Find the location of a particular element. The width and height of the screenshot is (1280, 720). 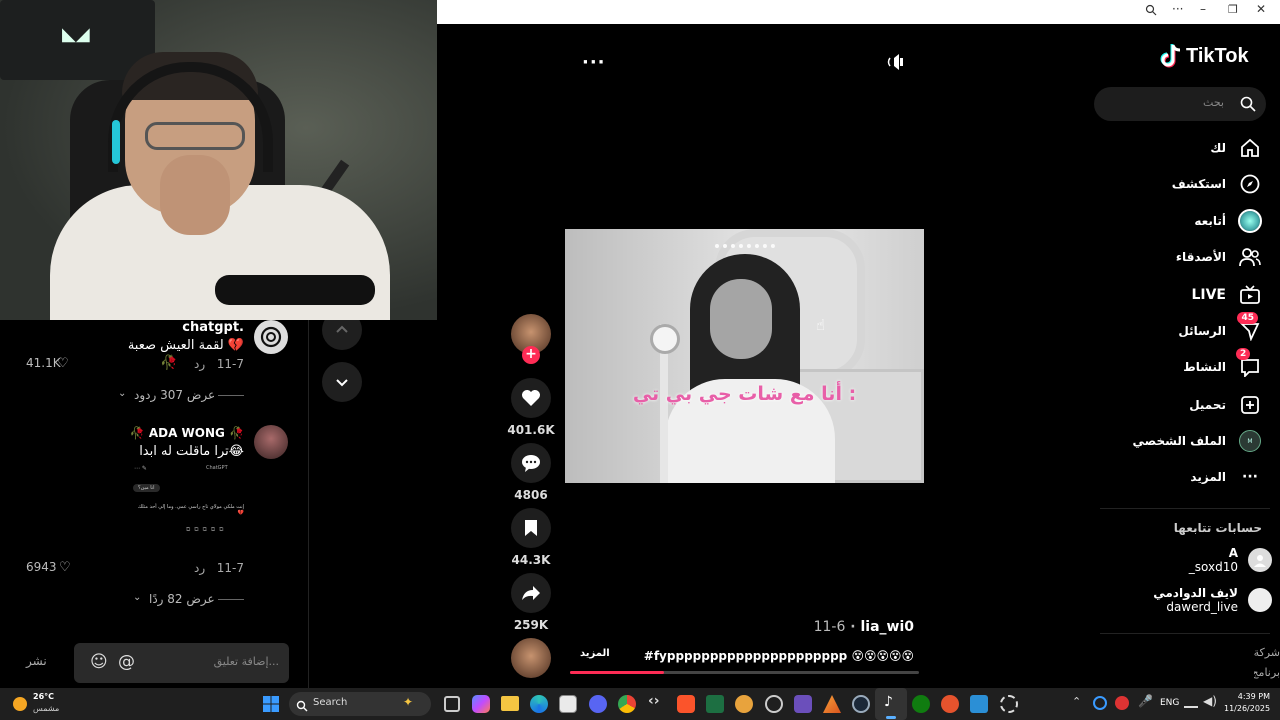

tray-wifi-icon is located at coordinates (1191, 702).